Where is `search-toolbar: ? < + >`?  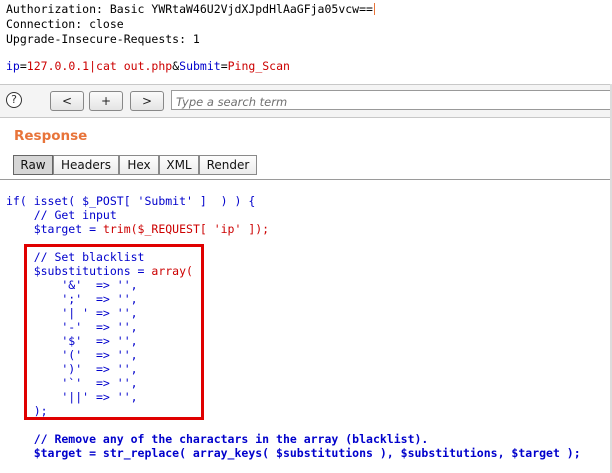 search-toolbar: ? < + > is located at coordinates (306, 101).